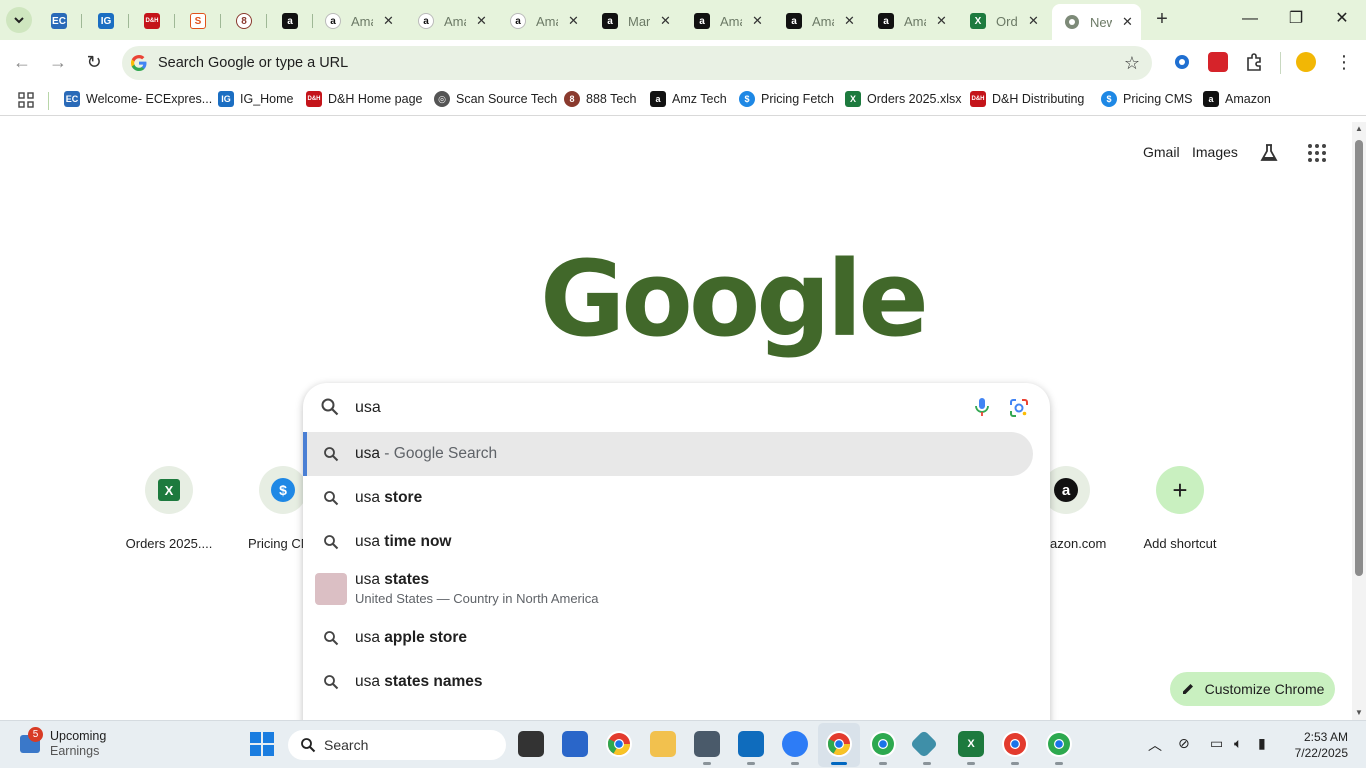  Describe the element at coordinates (1182, 62) in the screenshot. I see `extension-globe-icon` at that location.